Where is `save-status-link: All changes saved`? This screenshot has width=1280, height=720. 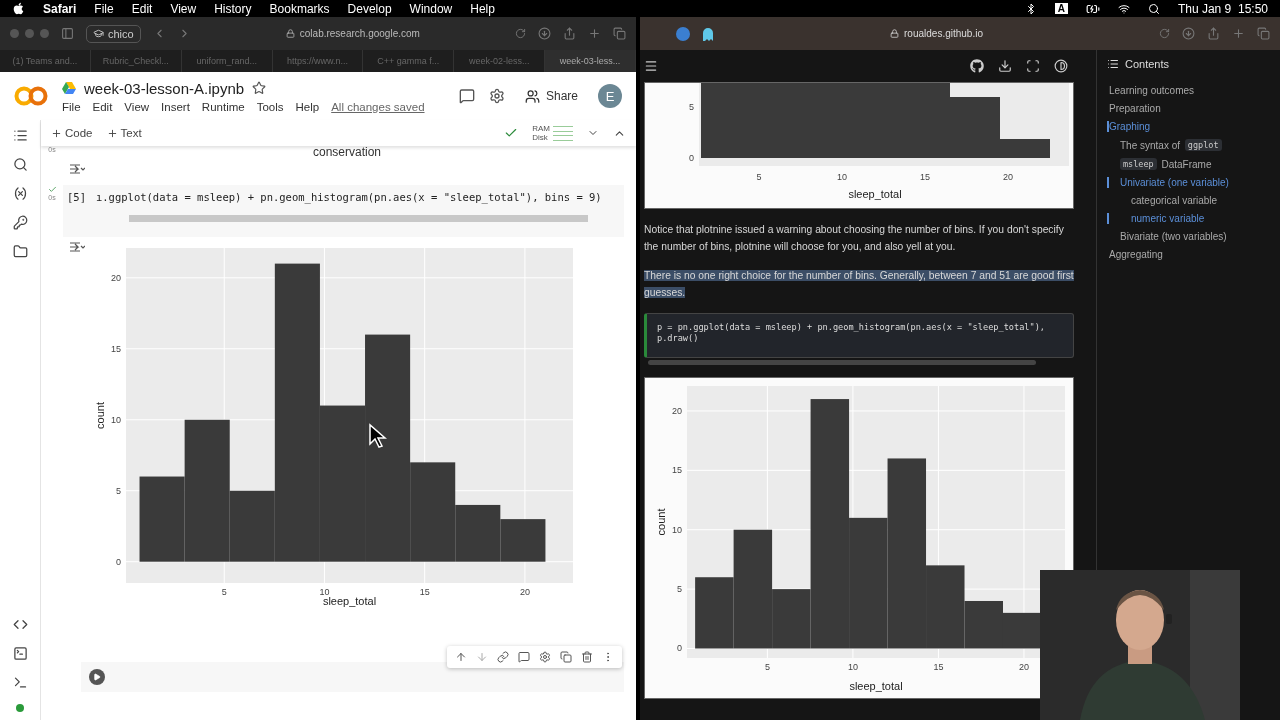 save-status-link: All changes saved is located at coordinates (378, 106).